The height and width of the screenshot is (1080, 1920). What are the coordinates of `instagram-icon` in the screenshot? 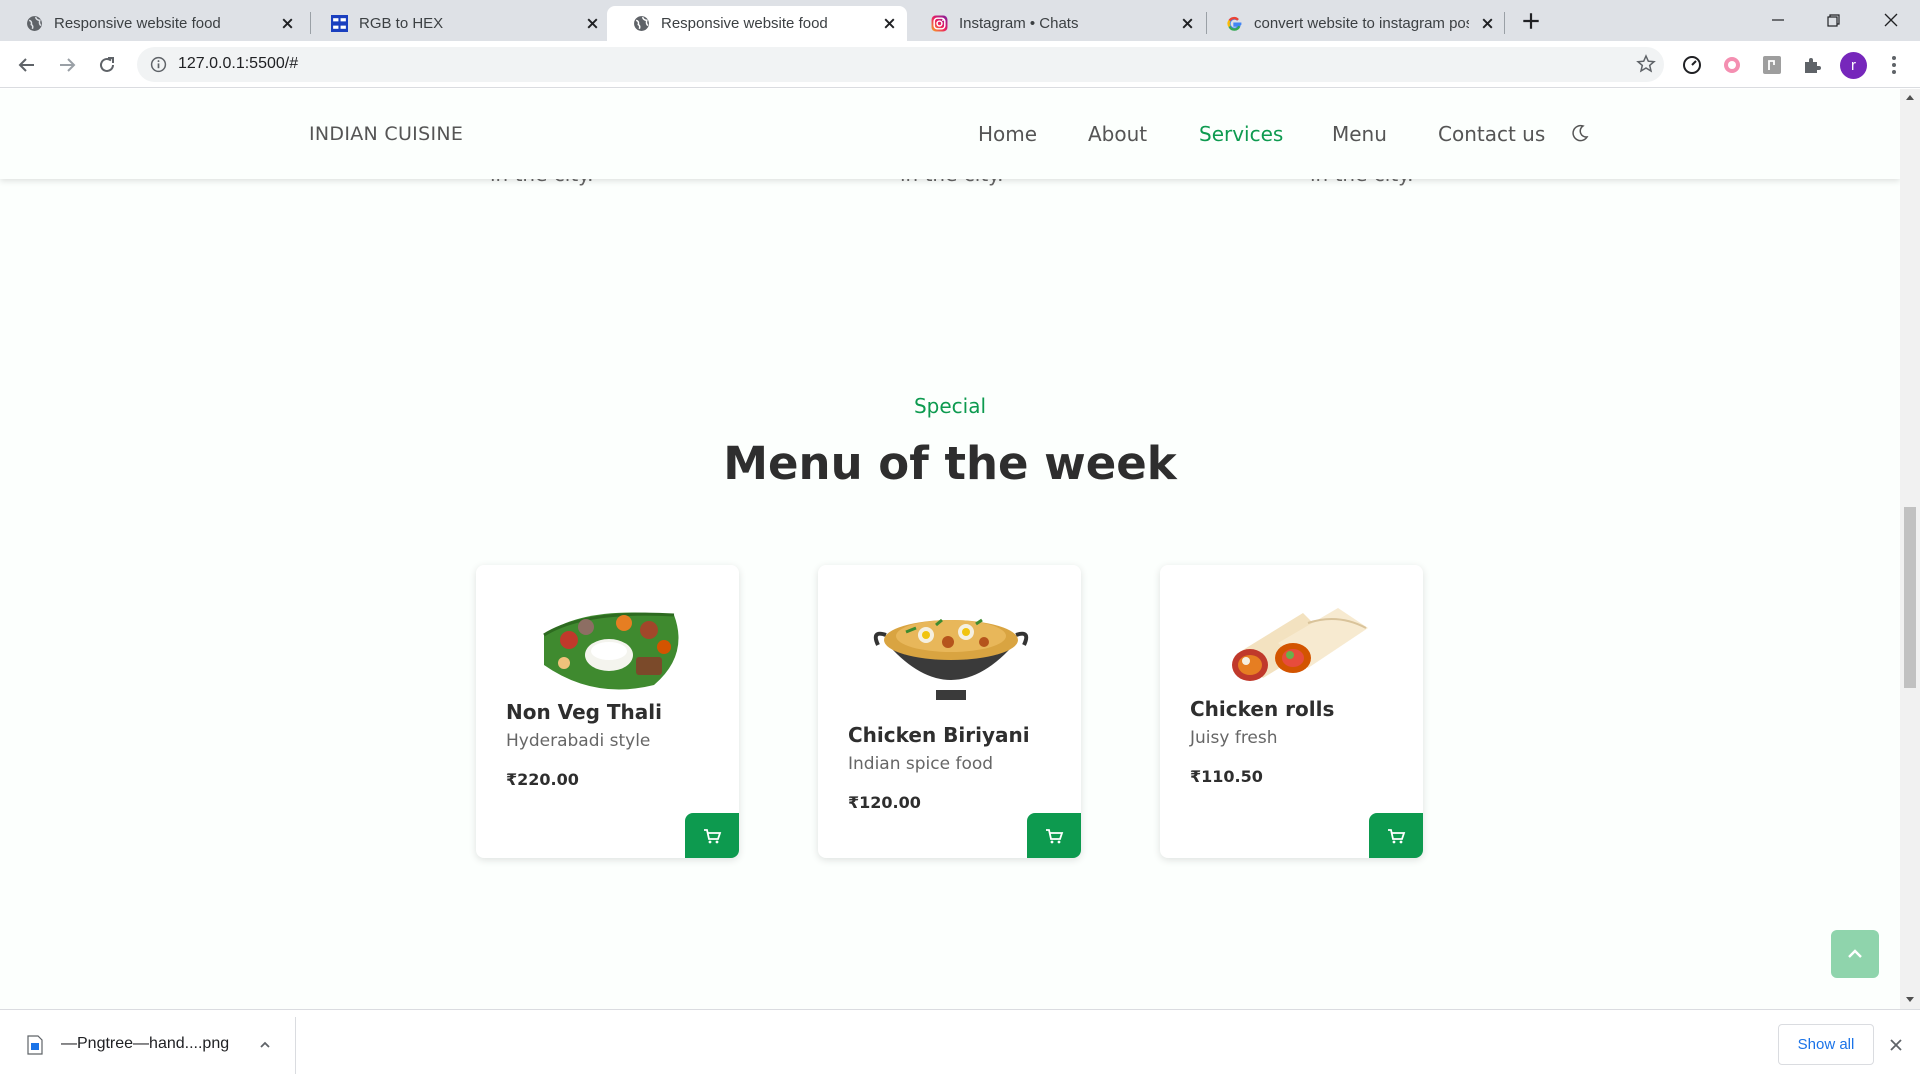 It's located at (939, 23).